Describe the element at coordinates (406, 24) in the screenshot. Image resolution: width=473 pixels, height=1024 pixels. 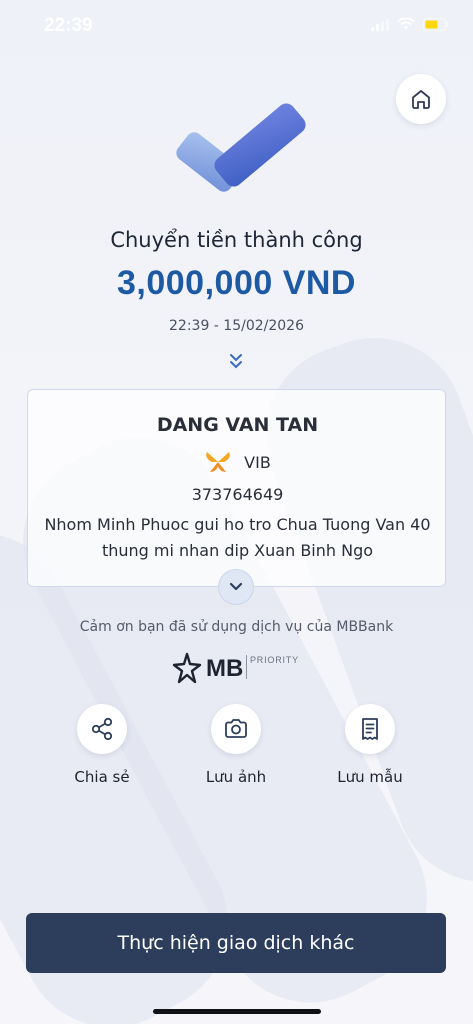
I see `wifi-icon` at that location.